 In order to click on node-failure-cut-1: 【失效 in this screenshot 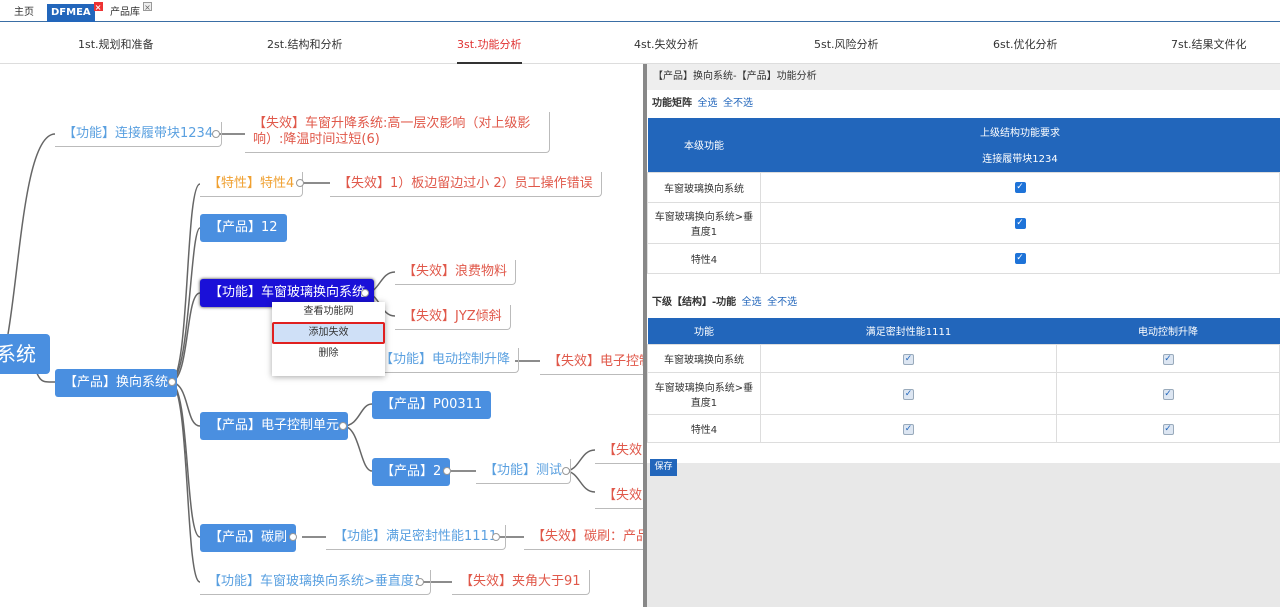, I will do `click(619, 451)`.